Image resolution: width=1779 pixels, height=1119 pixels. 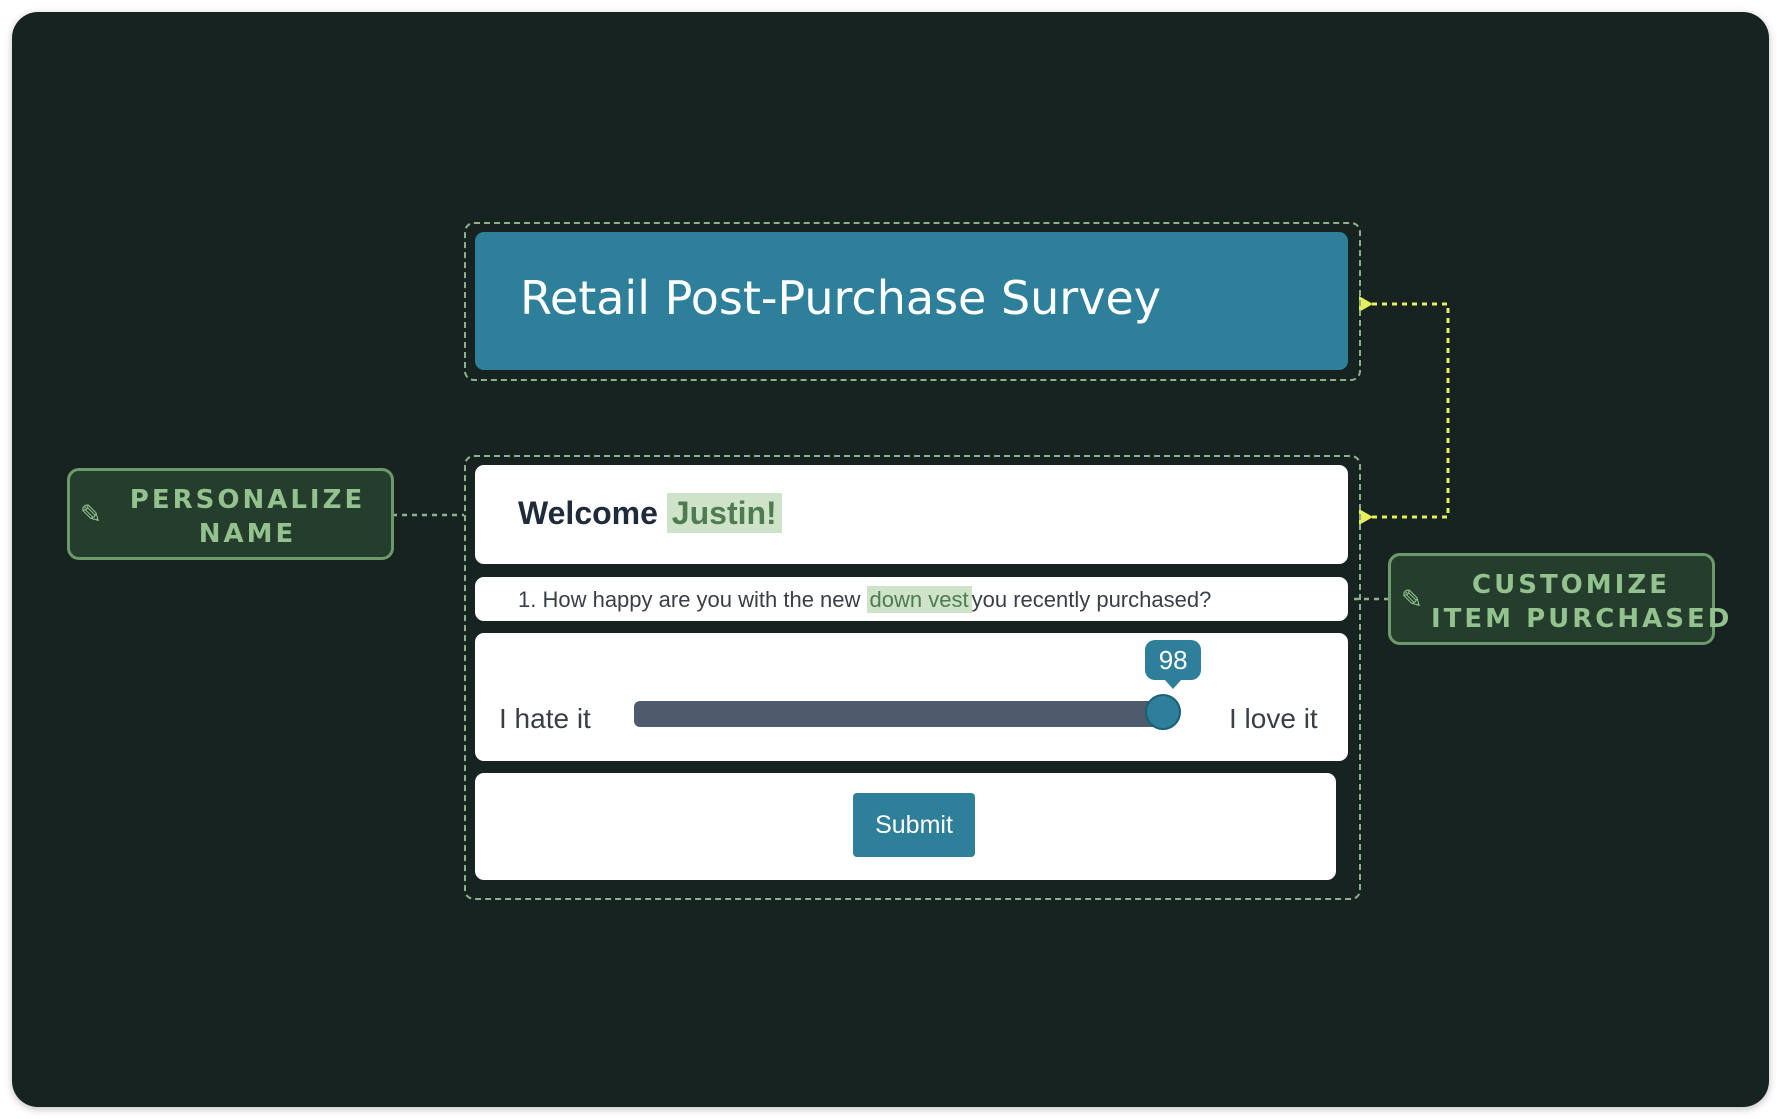 What do you see at coordinates (588, 513) in the screenshot?
I see `welcome-prefix: Welcome` at bounding box center [588, 513].